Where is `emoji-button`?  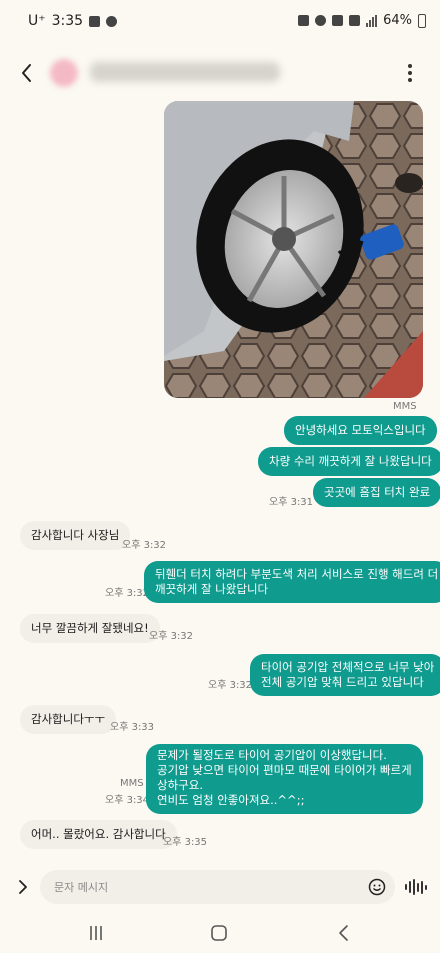 emoji-button is located at coordinates (377, 887).